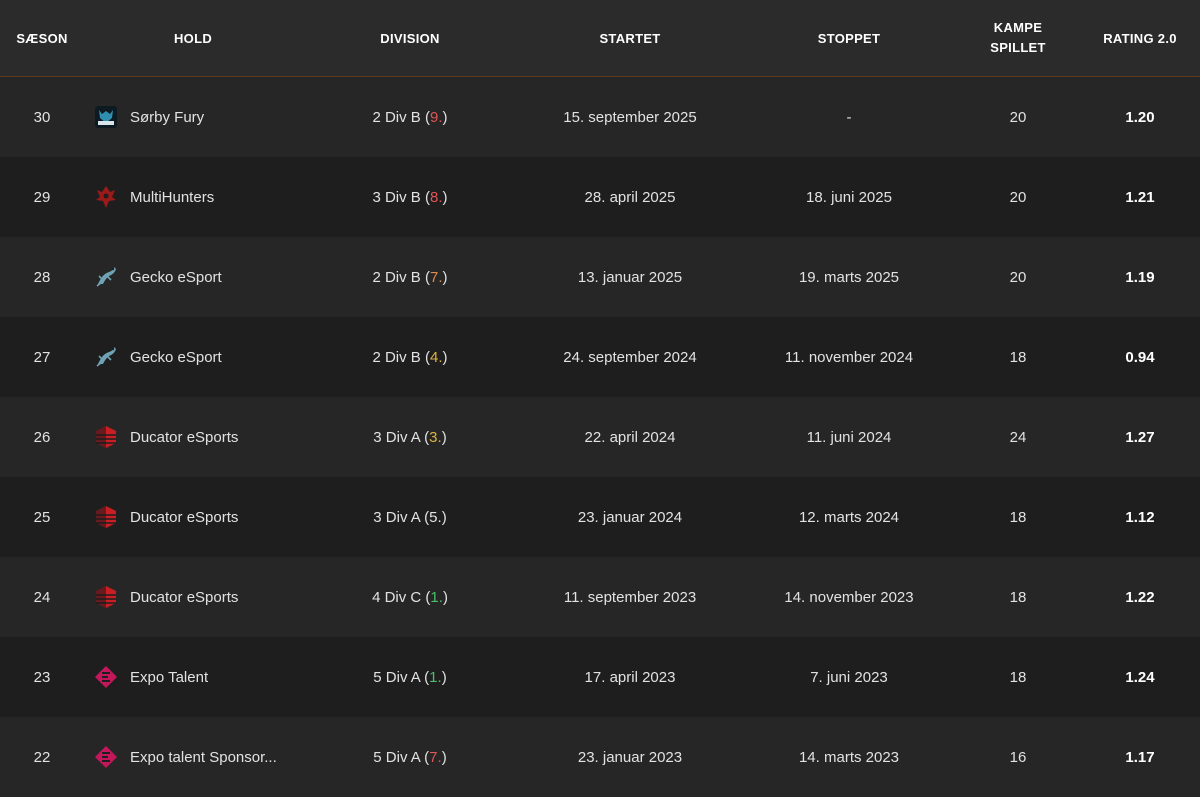 The height and width of the screenshot is (797, 1200). Describe the element at coordinates (849, 757) in the screenshot. I see `cell-stopped: 14. marts 2023` at that location.